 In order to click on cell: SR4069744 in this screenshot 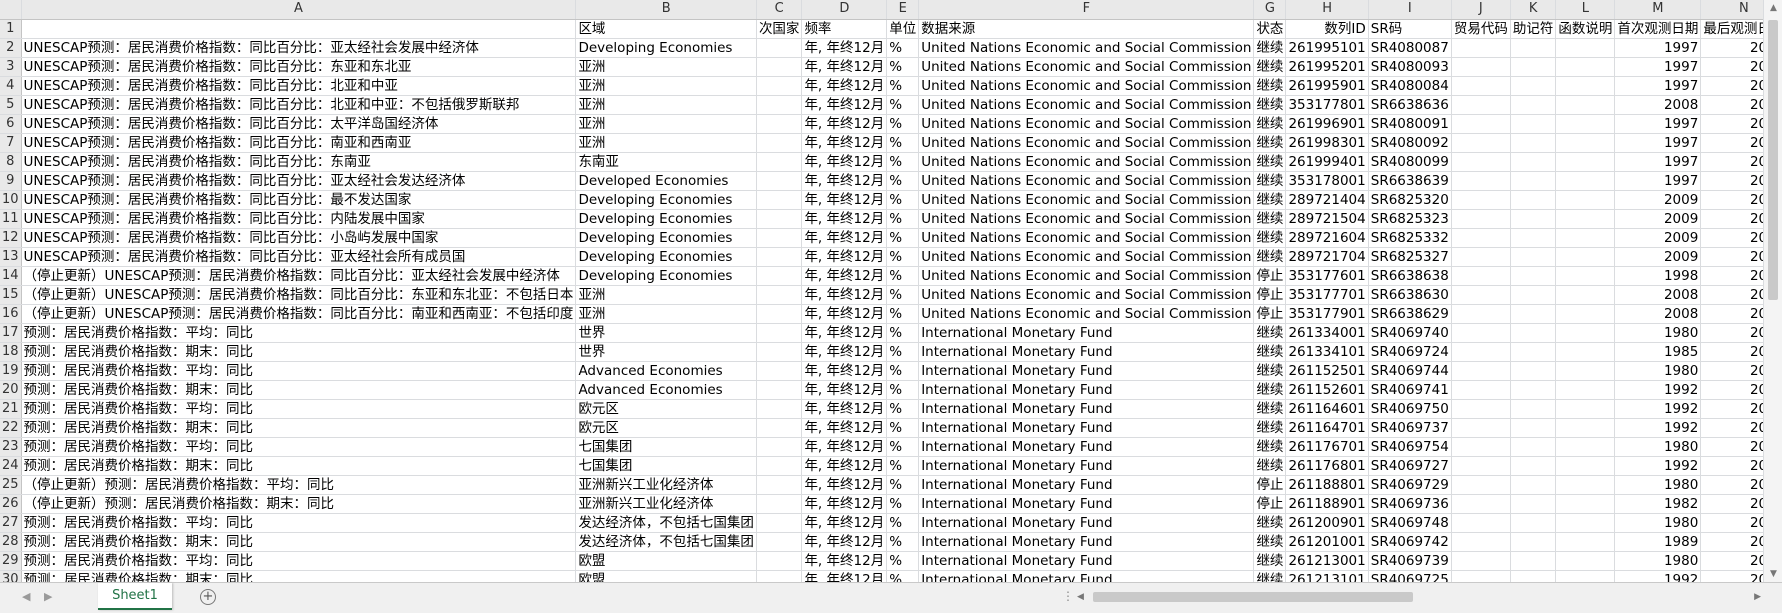, I will do `click(1410, 371)`.